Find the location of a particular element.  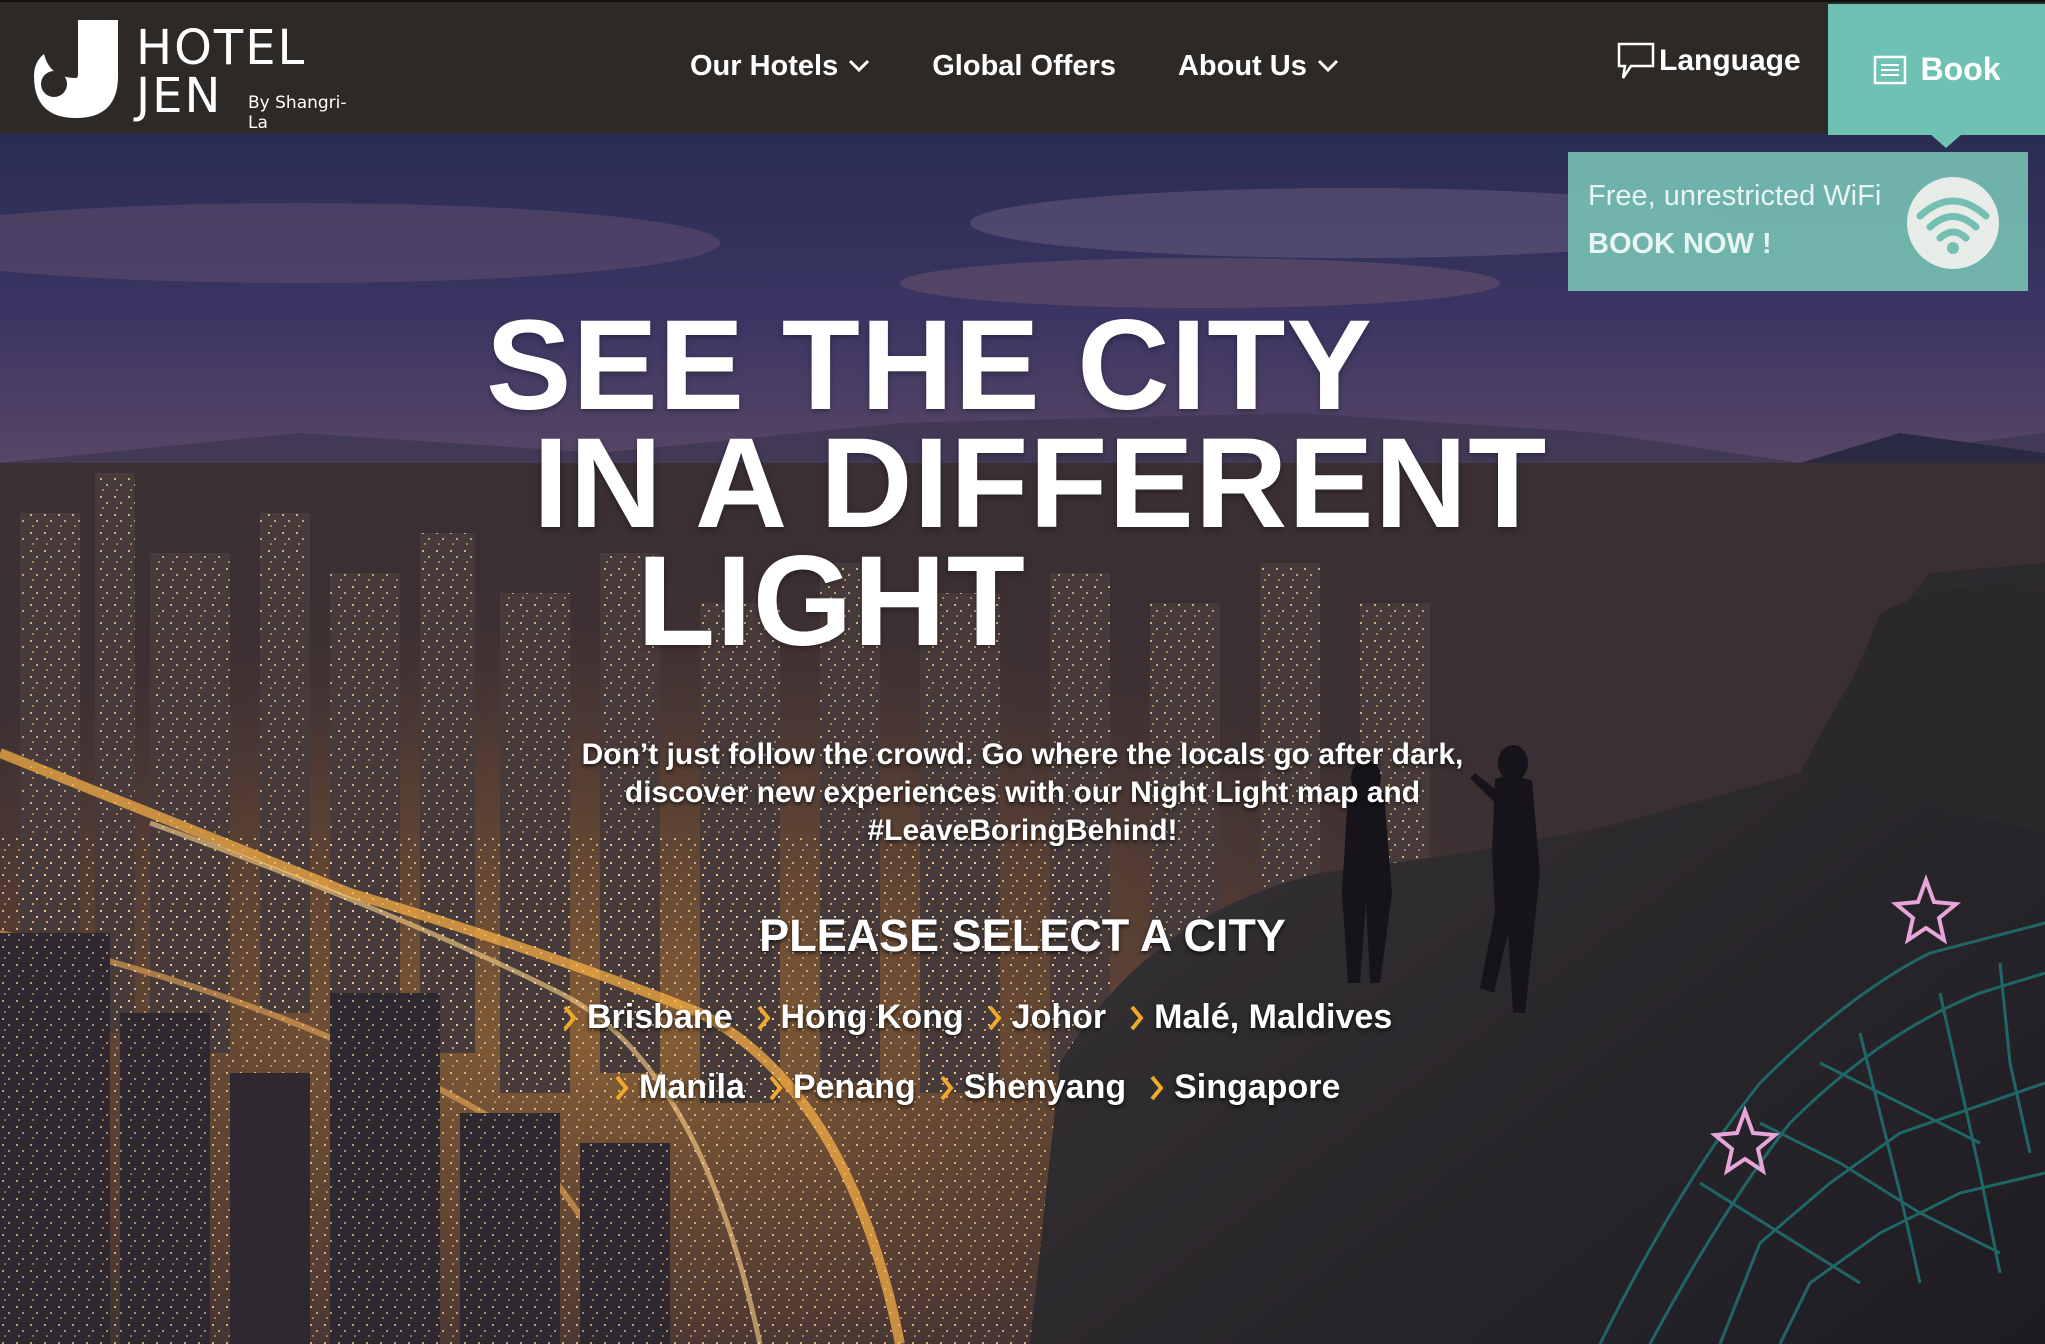

hero-headline-line-2: IN A DIFFERENT is located at coordinates (1040, 483).